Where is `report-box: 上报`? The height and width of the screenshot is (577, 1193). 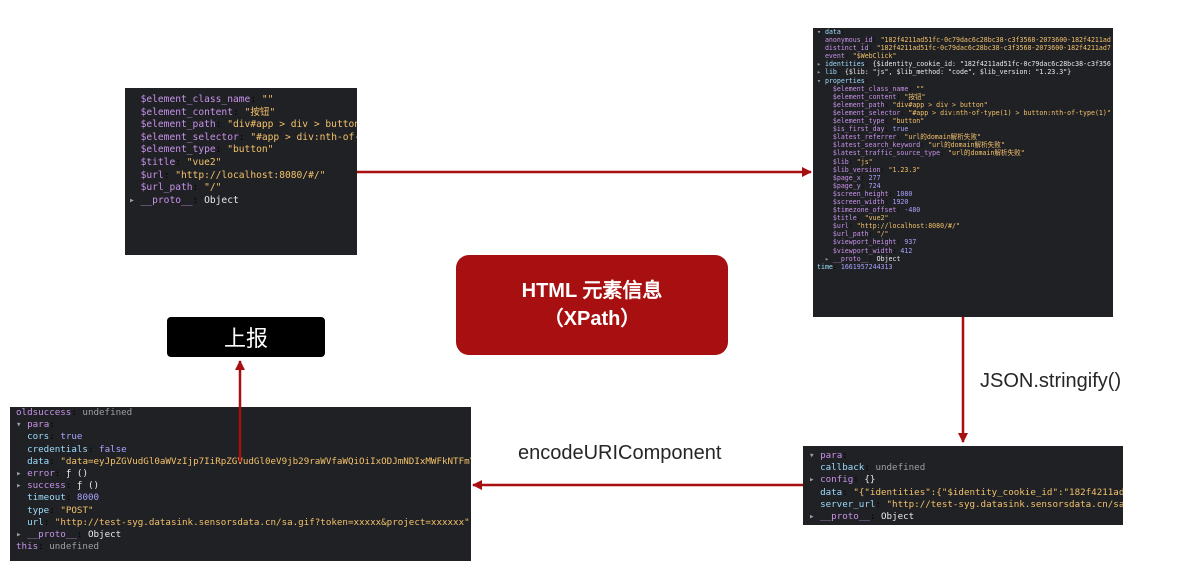 report-box: 上报 is located at coordinates (246, 337).